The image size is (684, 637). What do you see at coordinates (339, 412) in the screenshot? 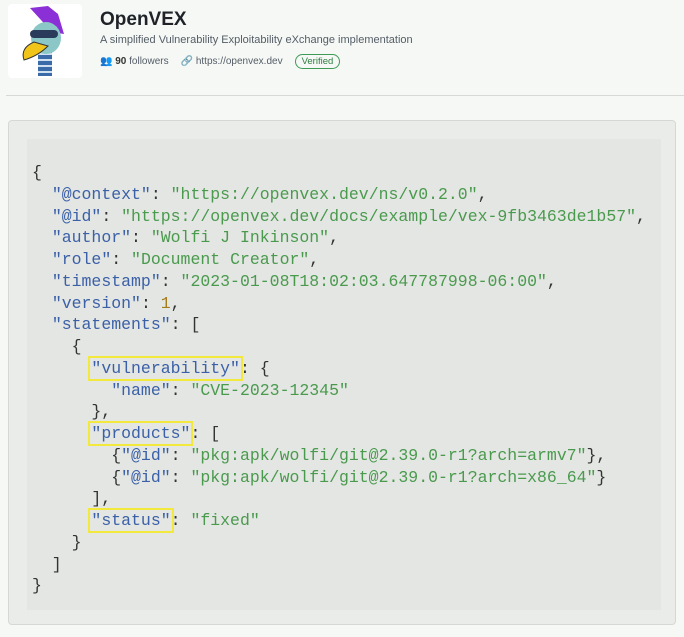
I see `code-line: },` at bounding box center [339, 412].